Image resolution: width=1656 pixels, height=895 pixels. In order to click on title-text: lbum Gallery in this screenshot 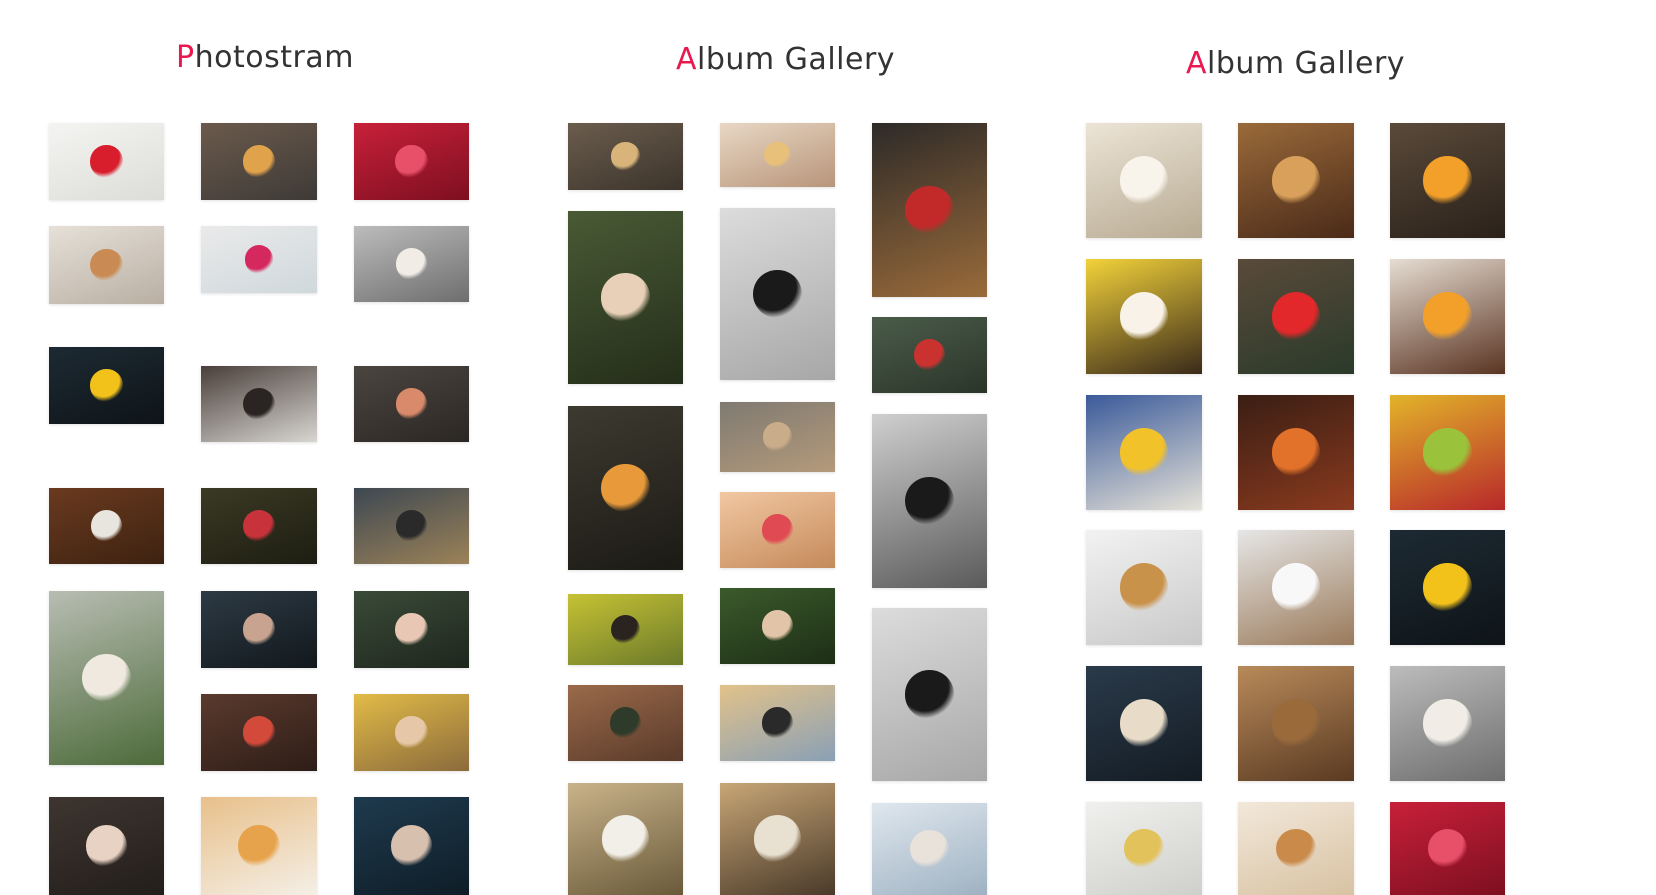, I will do `click(1306, 63)`.